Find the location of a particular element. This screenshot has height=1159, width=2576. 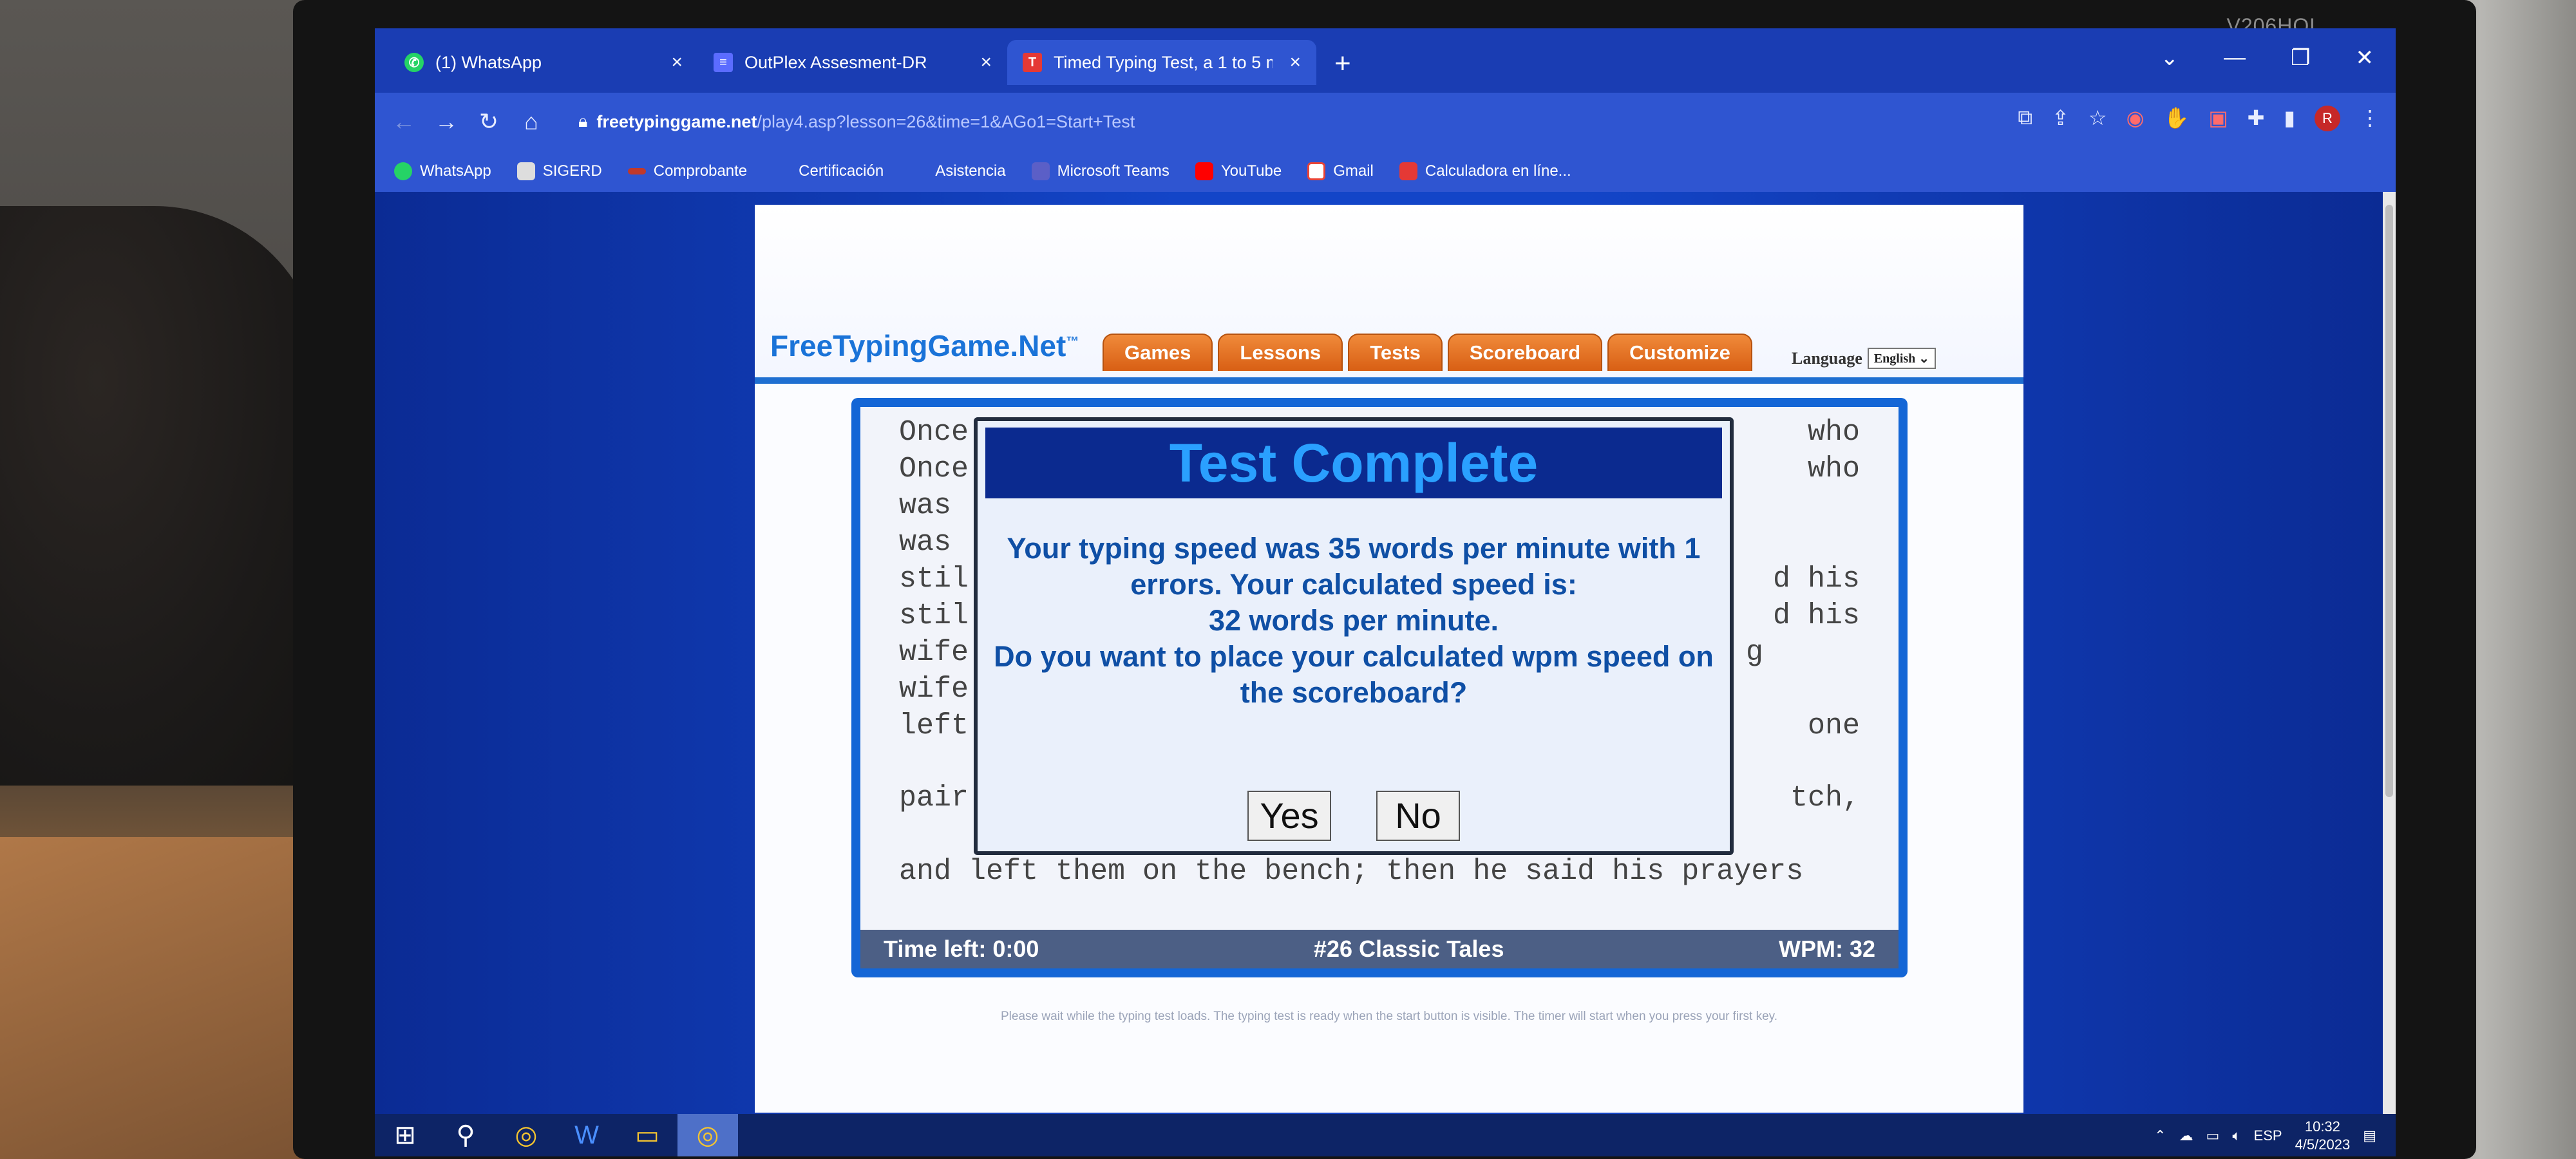

bookmark-teams: Microsoft Teams is located at coordinates (1100, 171).